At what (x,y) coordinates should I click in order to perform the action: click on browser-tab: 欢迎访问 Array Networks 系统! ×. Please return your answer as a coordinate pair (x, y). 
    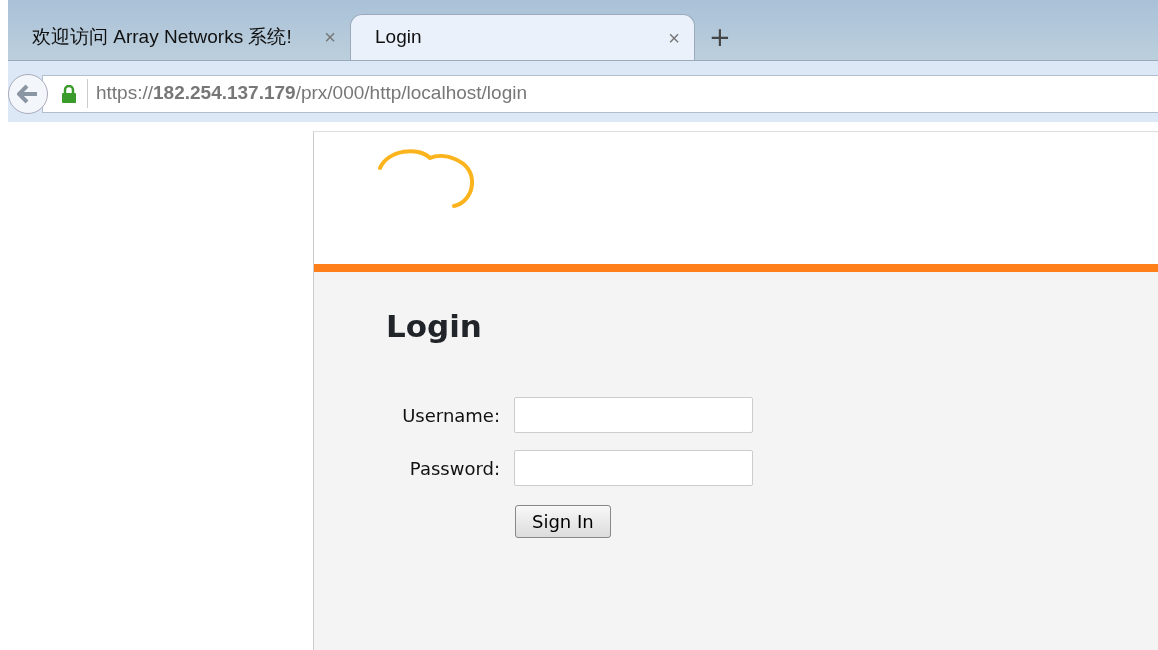
    Looking at the image, I should click on (179, 37).